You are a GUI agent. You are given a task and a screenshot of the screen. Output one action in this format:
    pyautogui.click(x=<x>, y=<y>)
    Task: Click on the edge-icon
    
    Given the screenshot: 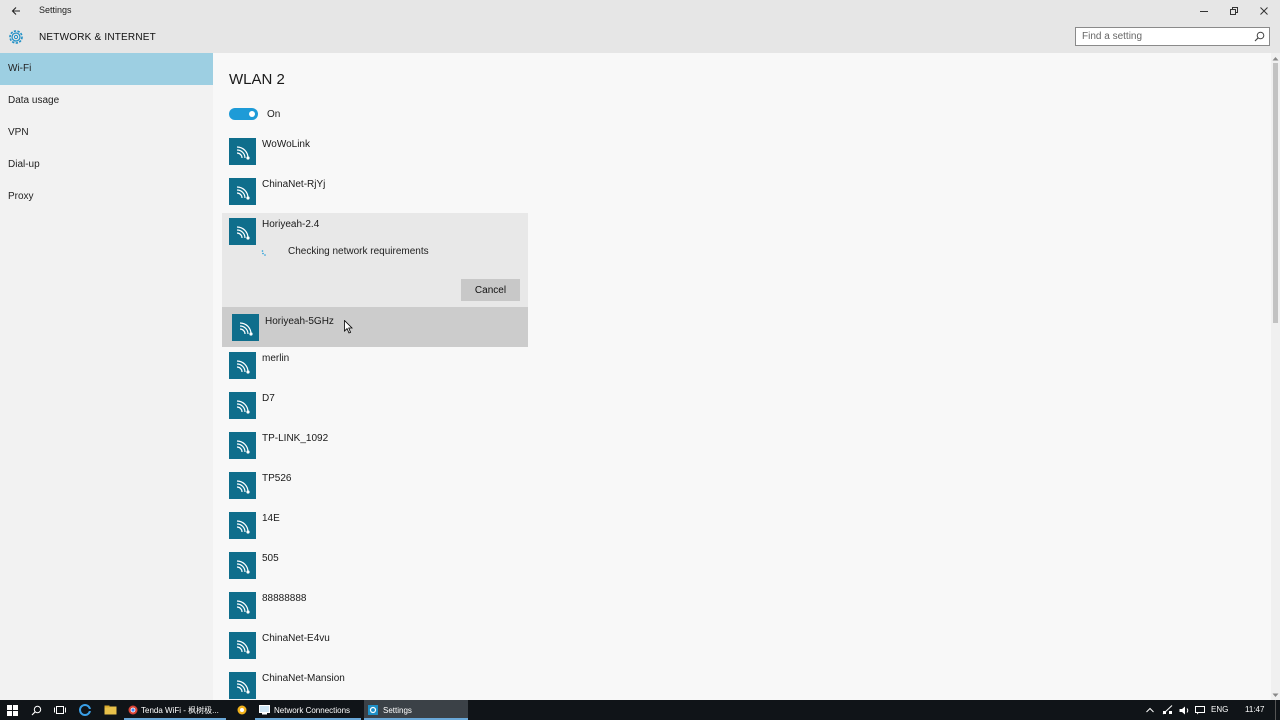 What is the action you would take?
    pyautogui.click(x=85, y=710)
    